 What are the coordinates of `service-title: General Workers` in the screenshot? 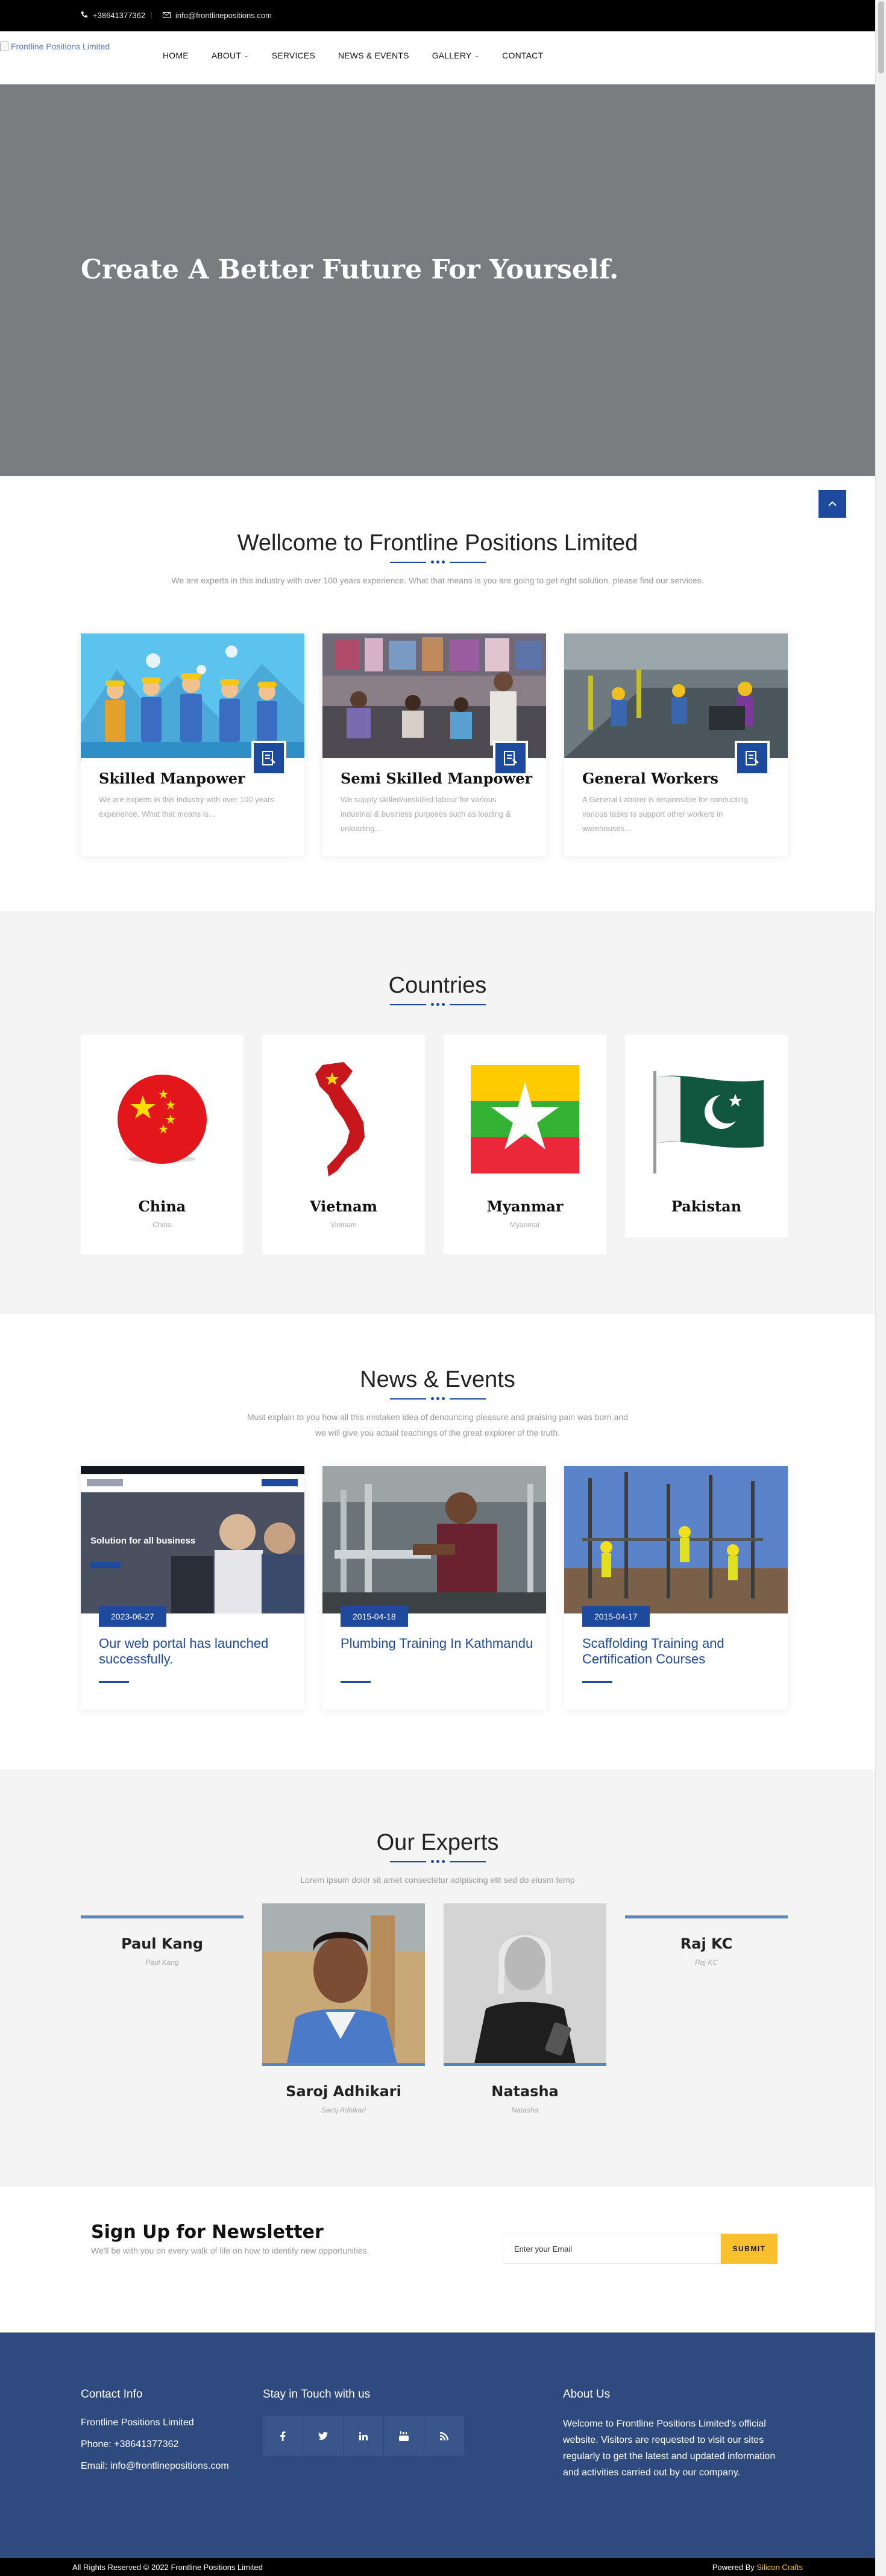 It's located at (650, 778).